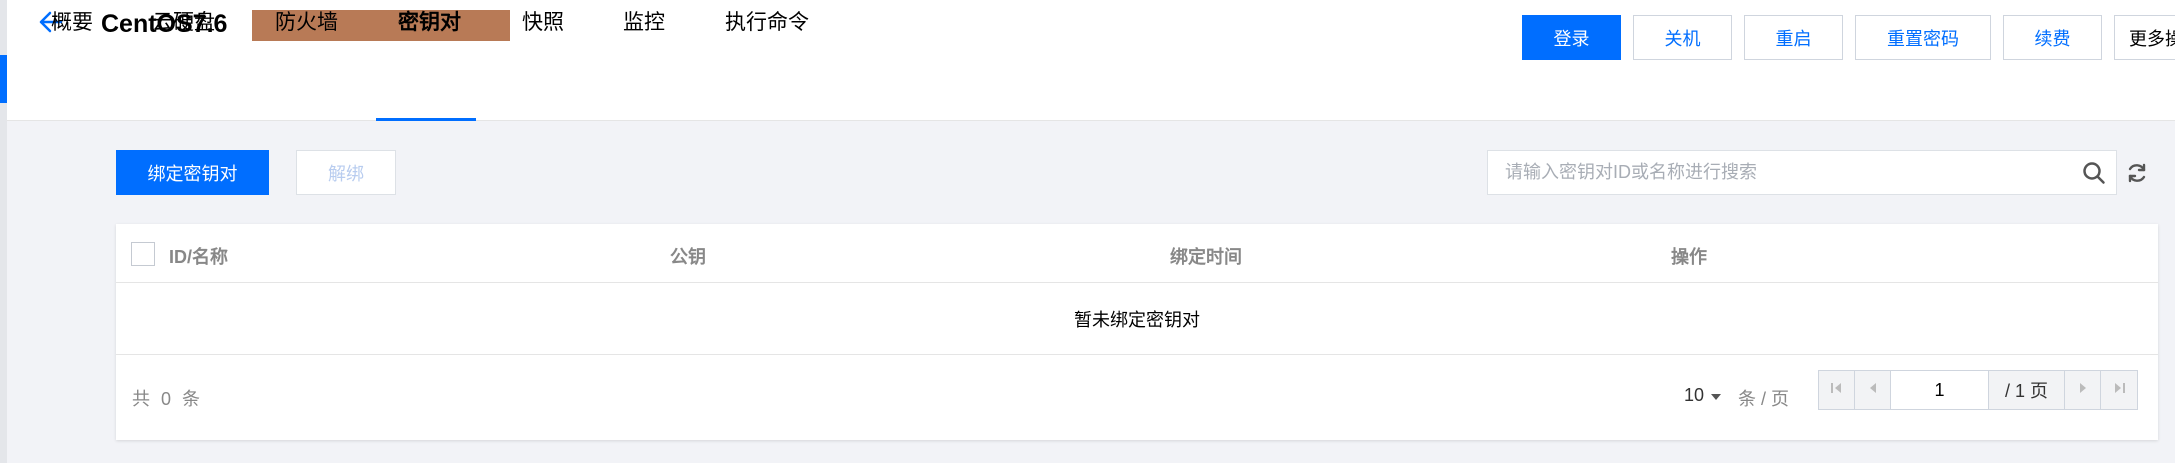 Image resolution: width=2175 pixels, height=463 pixels. Describe the element at coordinates (767, 21) in the screenshot. I see `tab-run-command: 执行命令` at that location.